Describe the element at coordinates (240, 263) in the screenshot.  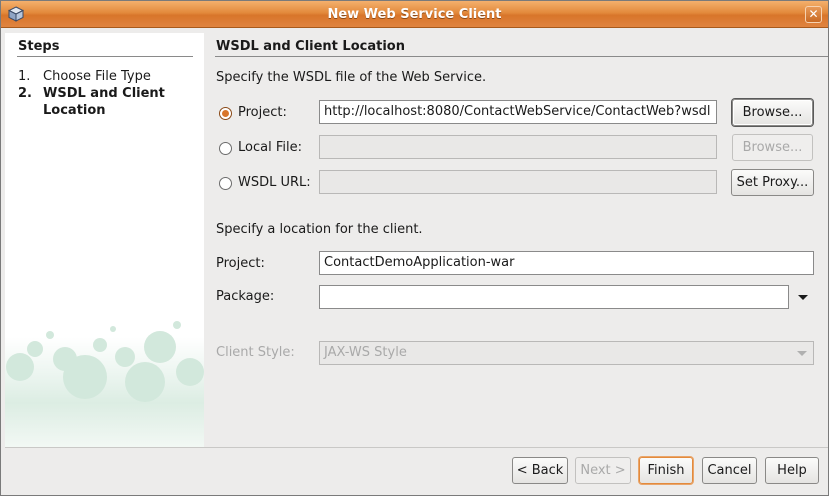
I see `client-project-label: Project:` at that location.